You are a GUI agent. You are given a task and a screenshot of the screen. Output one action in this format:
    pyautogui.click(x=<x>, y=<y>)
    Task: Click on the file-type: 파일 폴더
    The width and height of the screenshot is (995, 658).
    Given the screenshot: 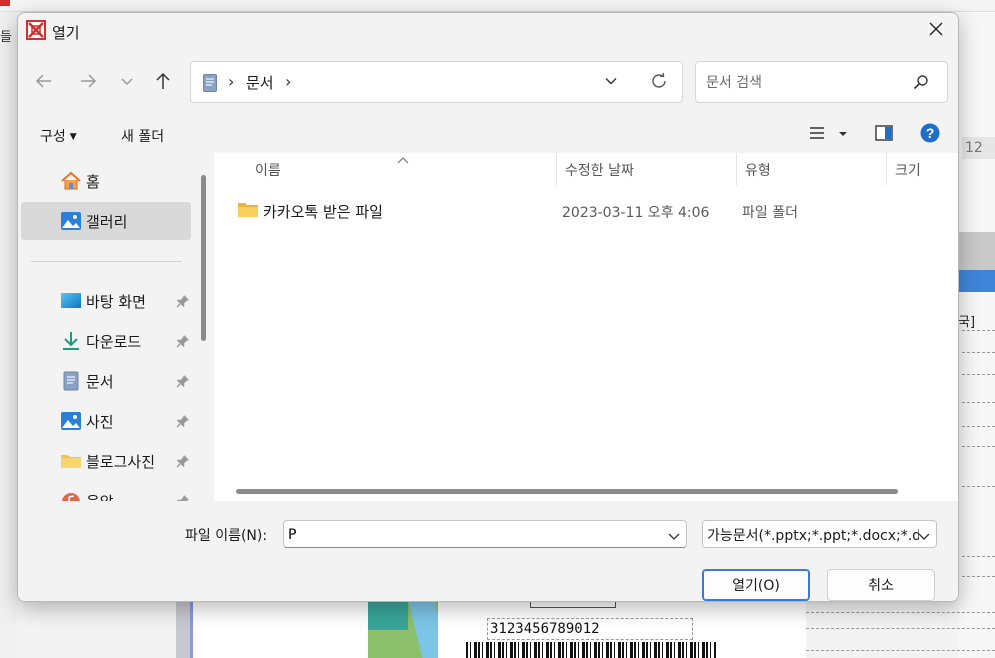 What is the action you would take?
    pyautogui.click(x=770, y=213)
    